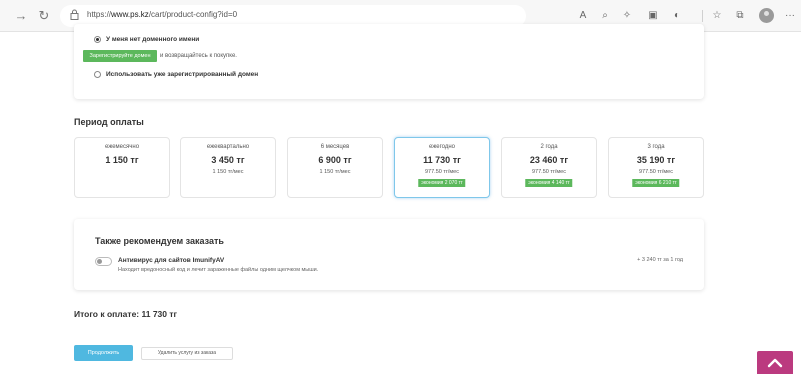 The image size is (801, 374). I want to click on zoom-icon: ⌕, so click(605, 16).